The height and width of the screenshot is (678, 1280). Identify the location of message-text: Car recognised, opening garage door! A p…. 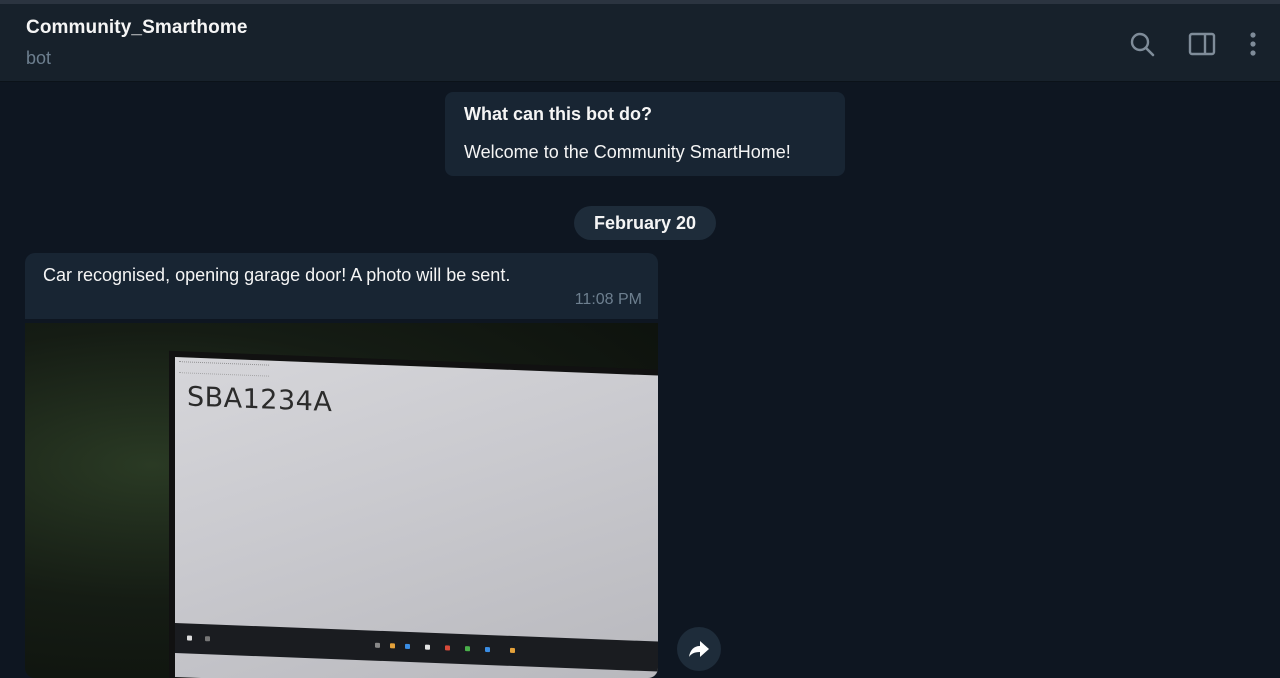
(277, 275).